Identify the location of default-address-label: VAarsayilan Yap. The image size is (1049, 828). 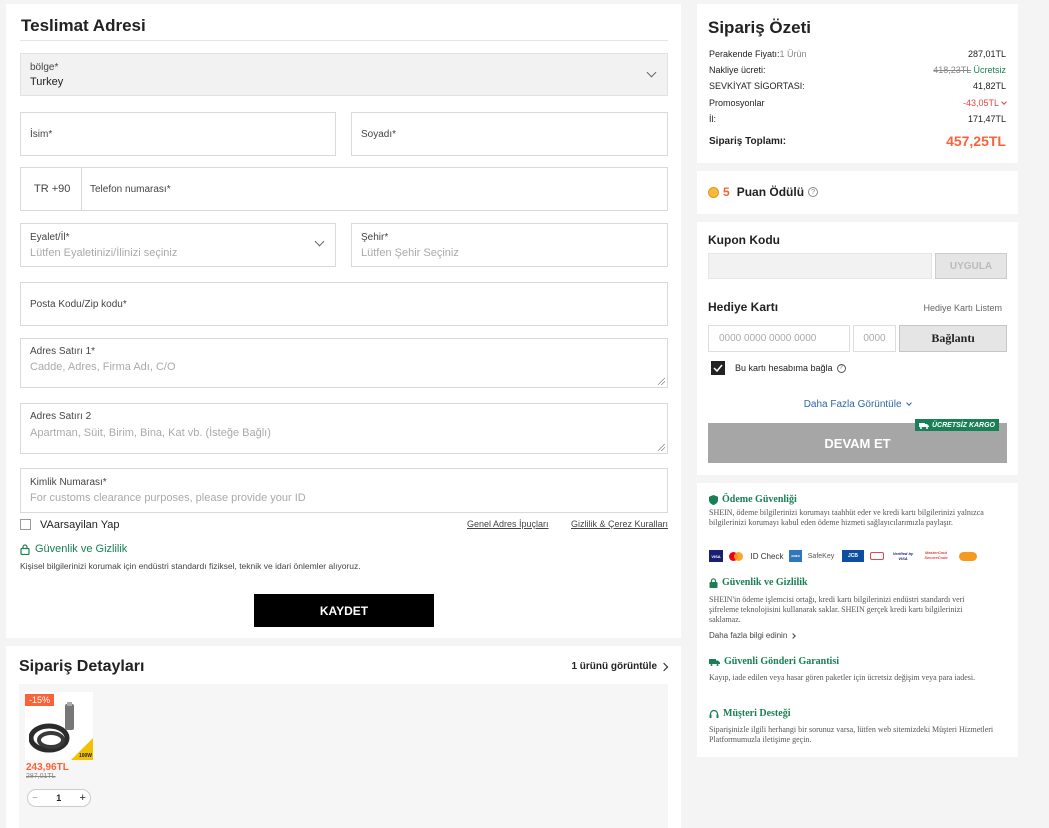
(80, 525).